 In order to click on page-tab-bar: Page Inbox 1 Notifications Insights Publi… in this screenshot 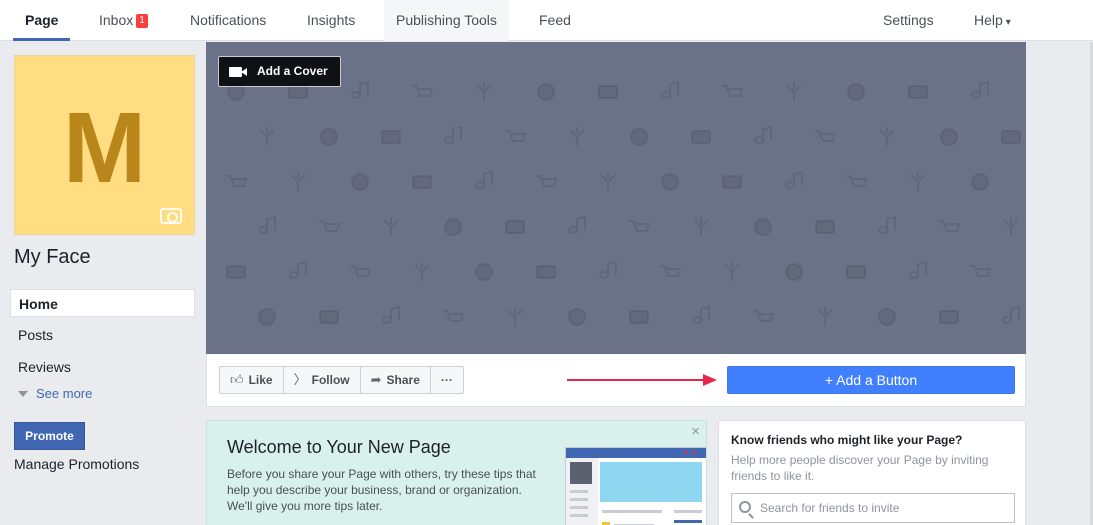, I will do `click(546, 20)`.